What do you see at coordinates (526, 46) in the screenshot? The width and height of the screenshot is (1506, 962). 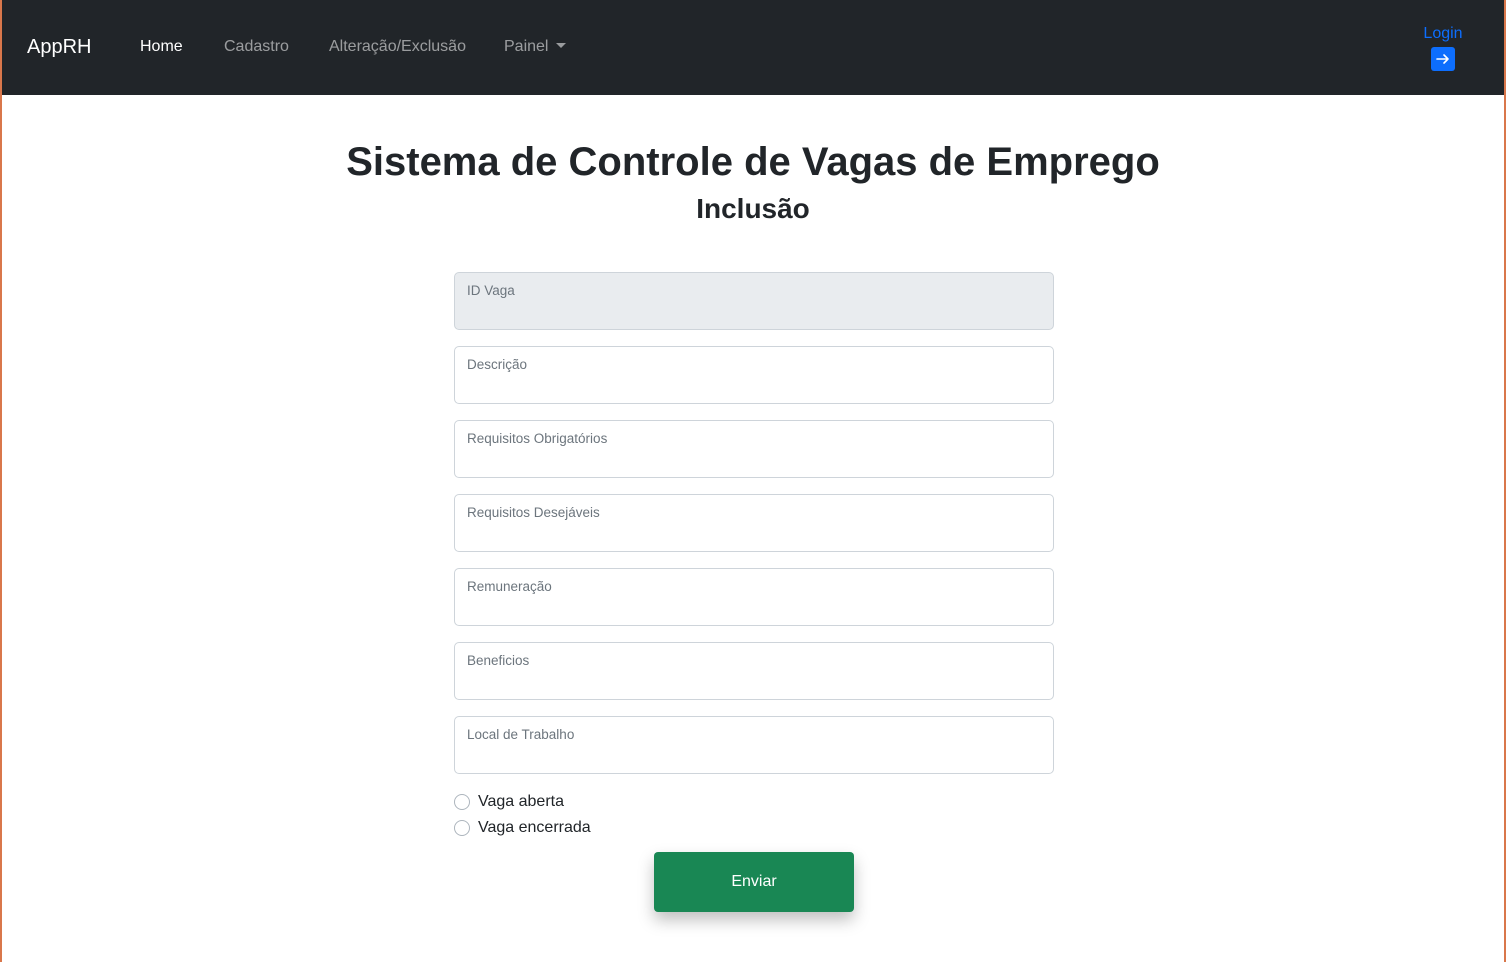 I see `nav-painel-label: Painel` at bounding box center [526, 46].